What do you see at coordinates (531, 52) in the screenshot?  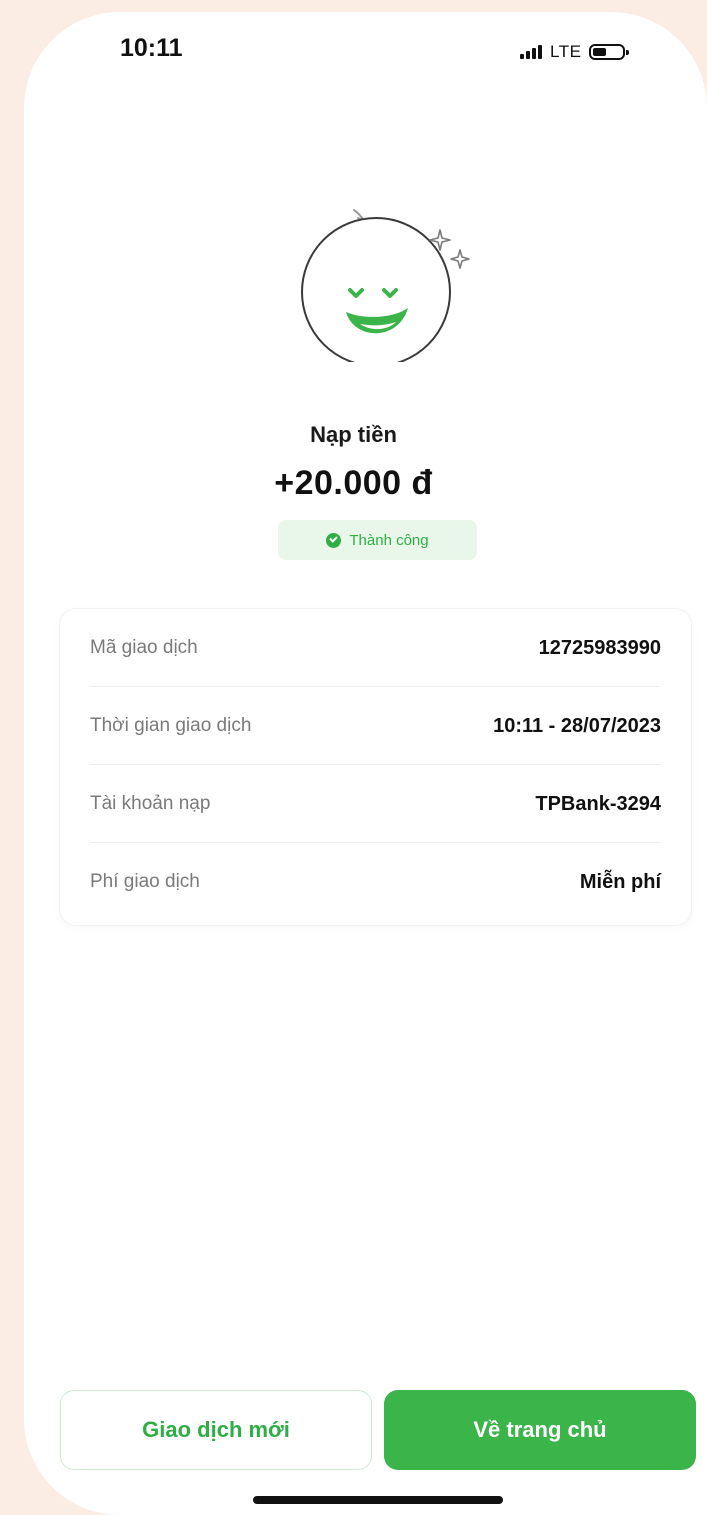 I see `signal-icon` at bounding box center [531, 52].